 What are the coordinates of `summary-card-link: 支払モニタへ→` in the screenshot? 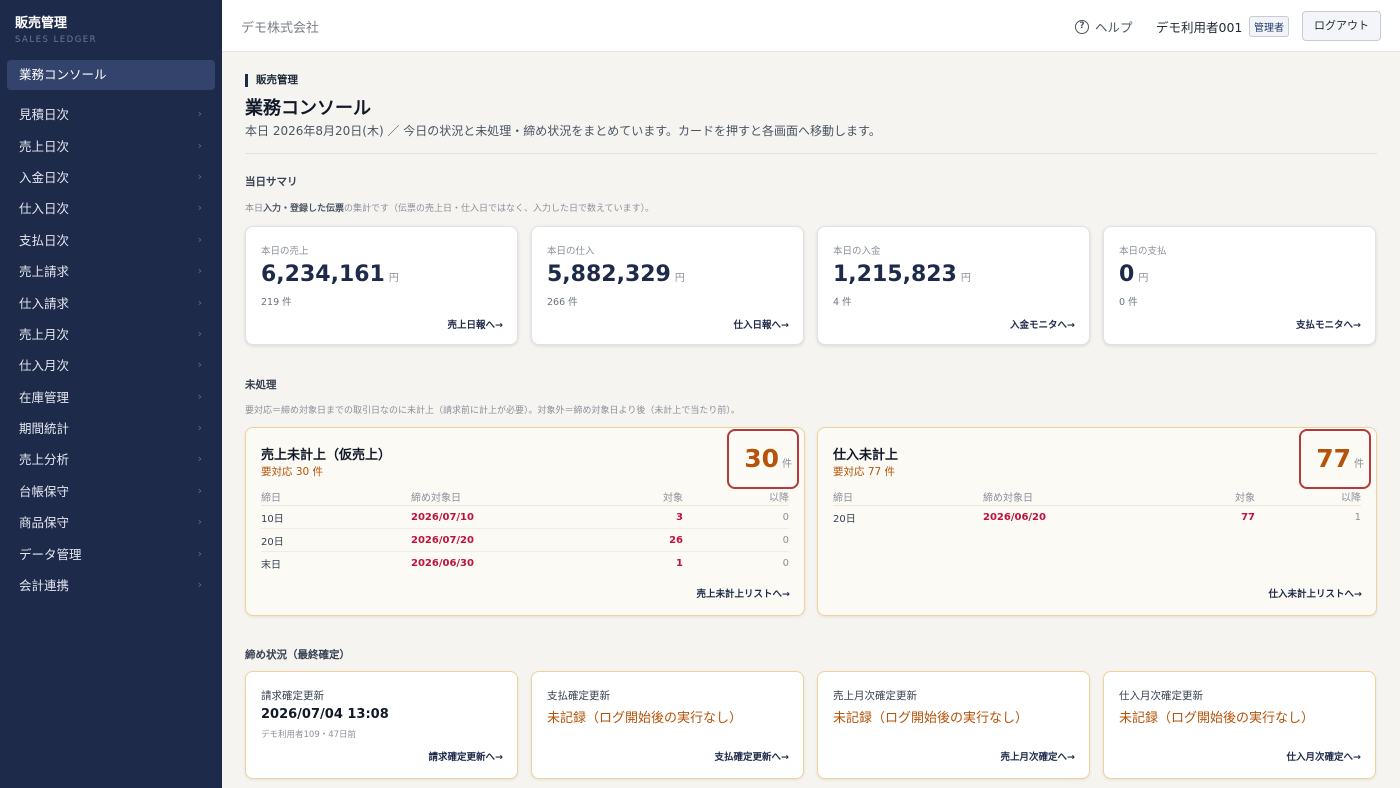 It's located at (1328, 324).